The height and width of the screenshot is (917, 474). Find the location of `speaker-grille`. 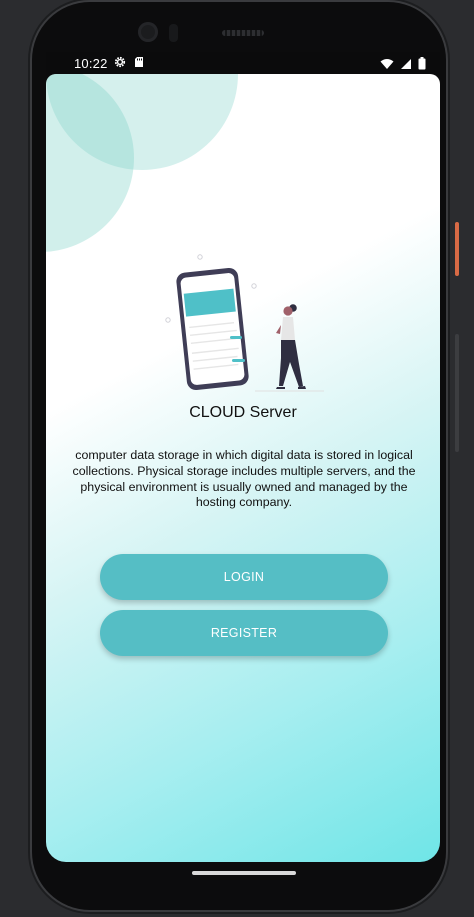

speaker-grille is located at coordinates (243, 33).